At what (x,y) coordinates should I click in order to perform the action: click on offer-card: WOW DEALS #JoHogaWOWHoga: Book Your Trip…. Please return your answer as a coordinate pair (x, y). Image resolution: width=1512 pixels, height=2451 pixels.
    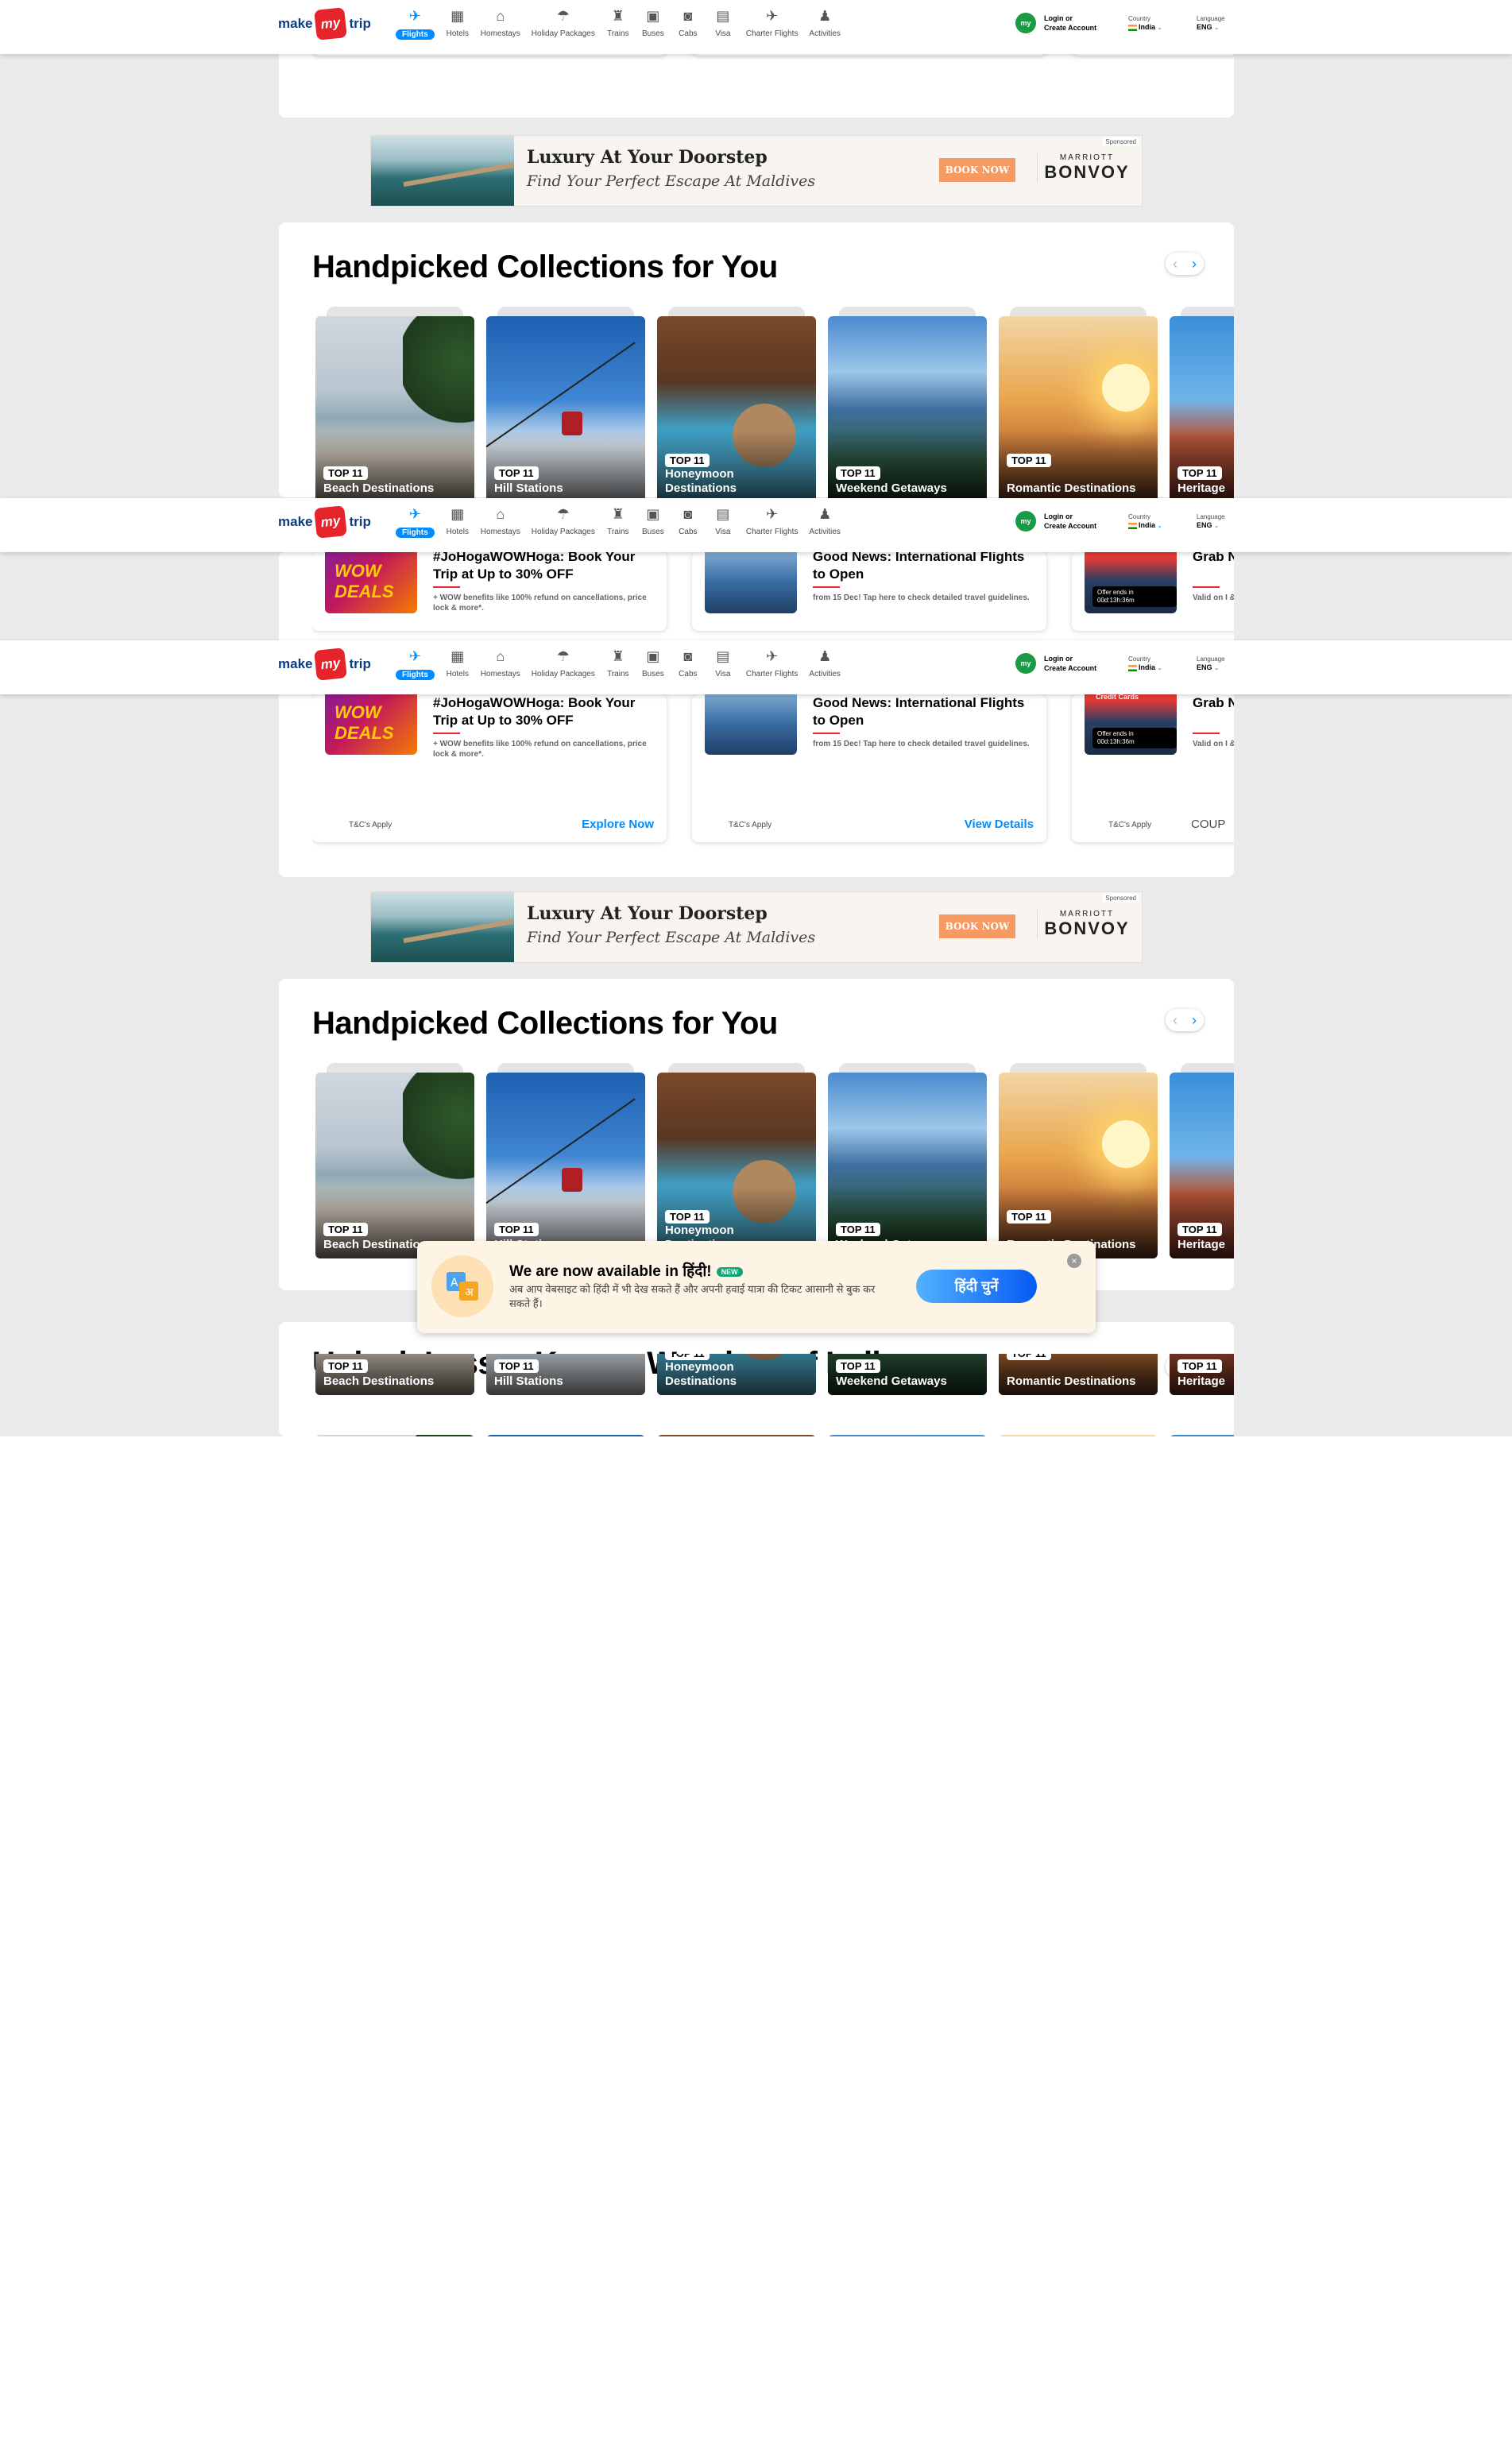
    Looking at the image, I should click on (489, 768).